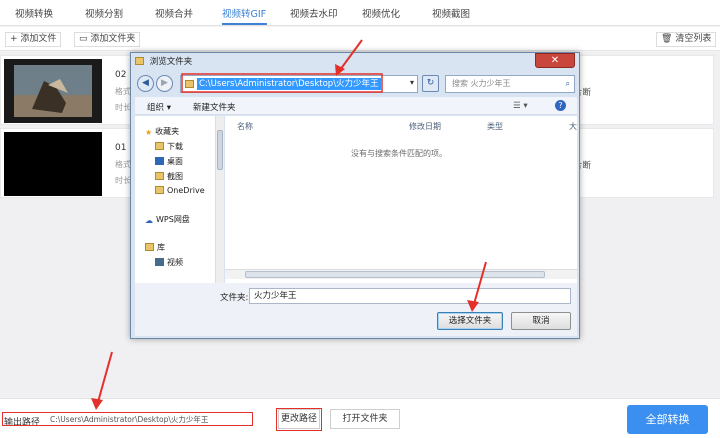  What do you see at coordinates (399, 153) in the screenshot?
I see `empty-message: 没有与搜索条件匹配的项。` at bounding box center [399, 153].